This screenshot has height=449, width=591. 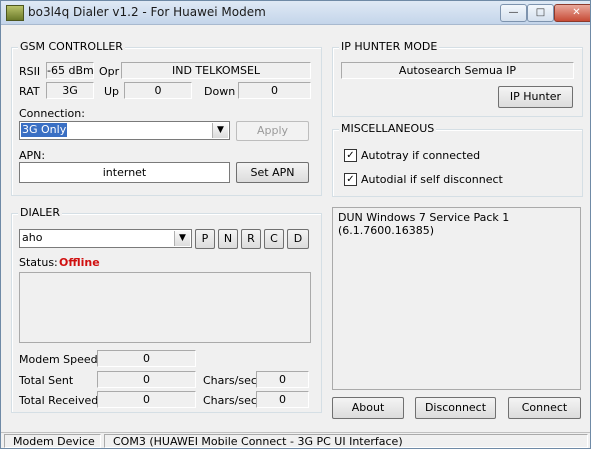 I want to click on about-button: About, so click(x=368, y=408).